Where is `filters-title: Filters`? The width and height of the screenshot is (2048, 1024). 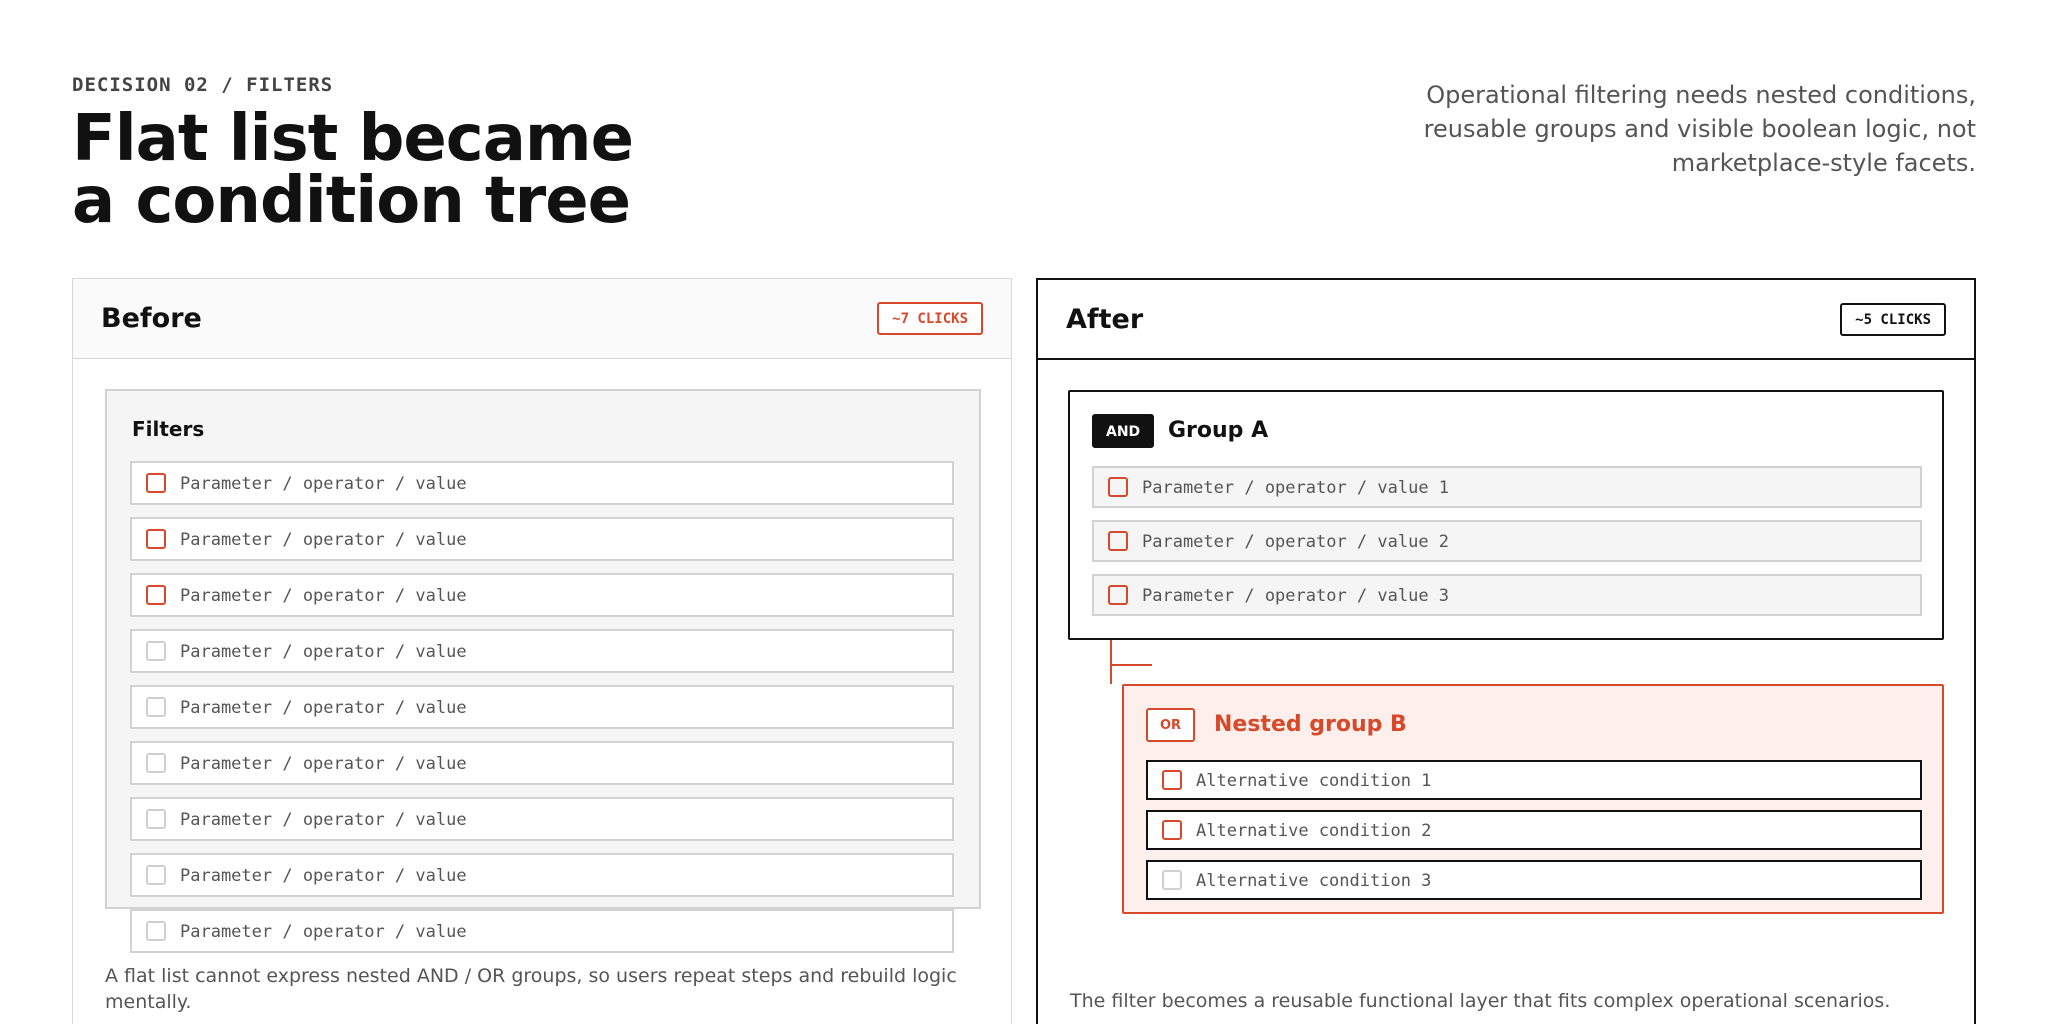
filters-title: Filters is located at coordinates (168, 429).